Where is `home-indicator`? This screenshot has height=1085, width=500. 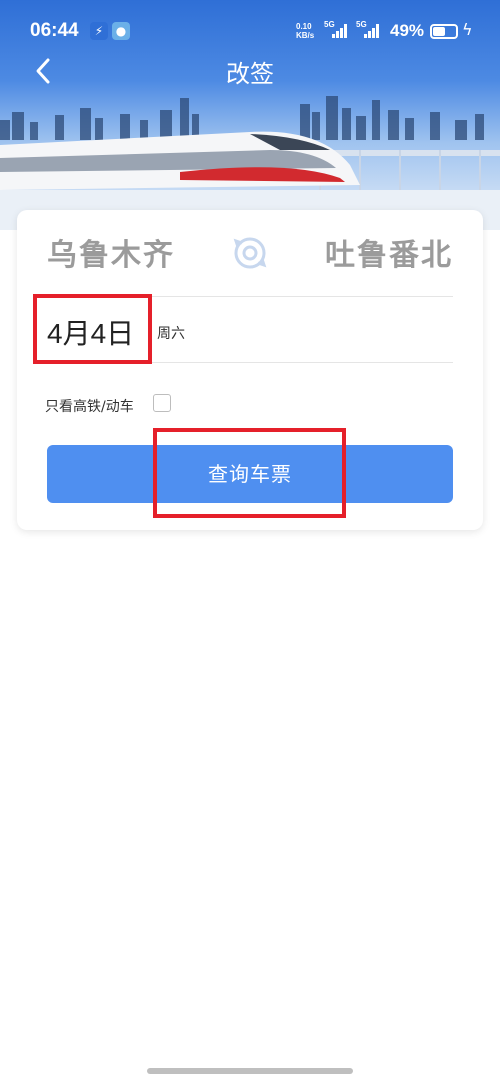
home-indicator is located at coordinates (250, 1071).